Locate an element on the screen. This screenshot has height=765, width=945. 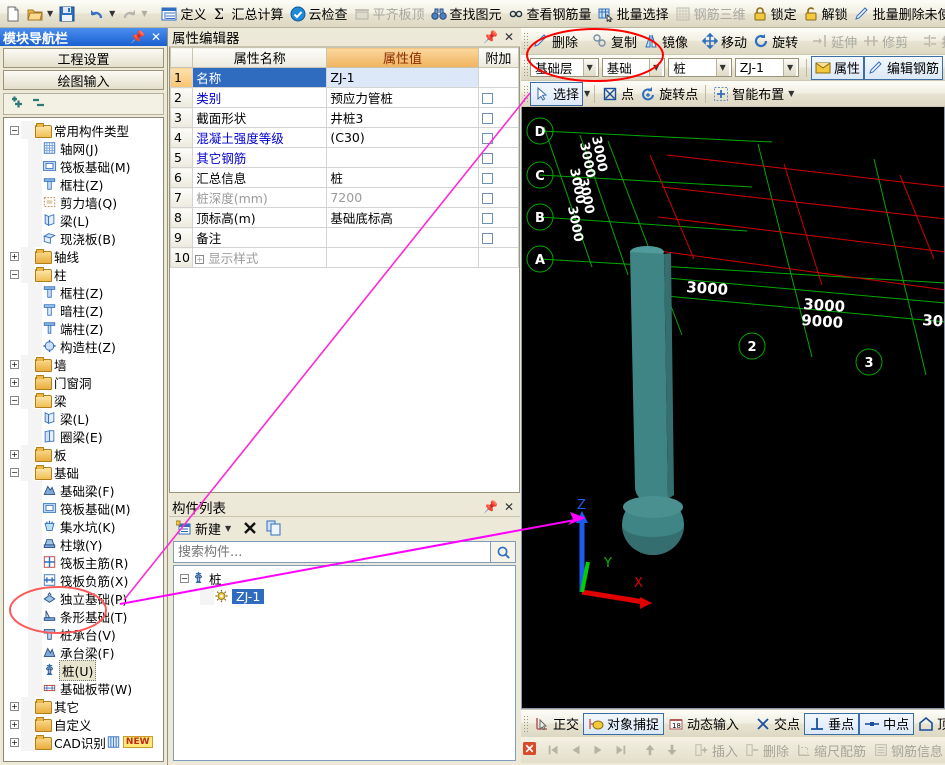
tree-item-22: 集水坑(K) is located at coordinates (83, 526).